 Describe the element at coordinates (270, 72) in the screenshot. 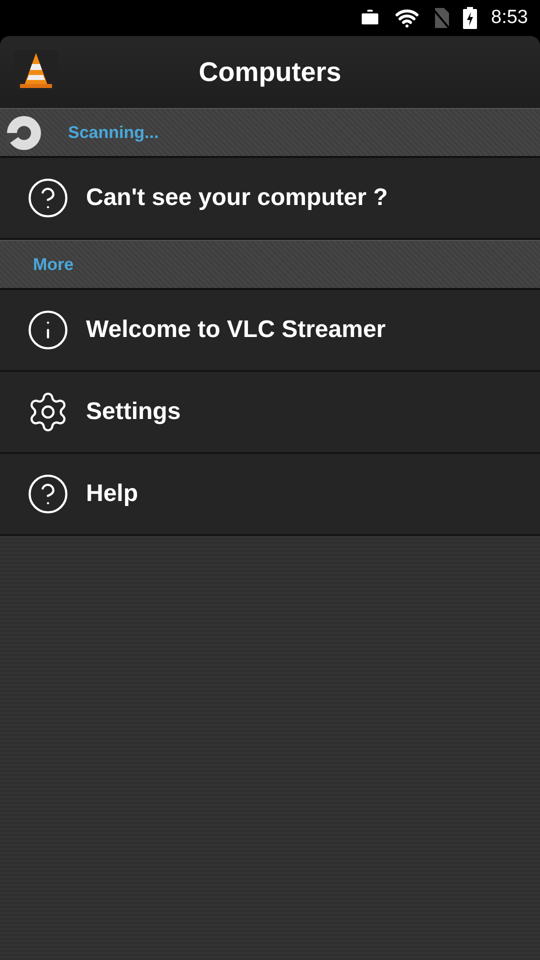

I see `screen-title: Computers` at that location.